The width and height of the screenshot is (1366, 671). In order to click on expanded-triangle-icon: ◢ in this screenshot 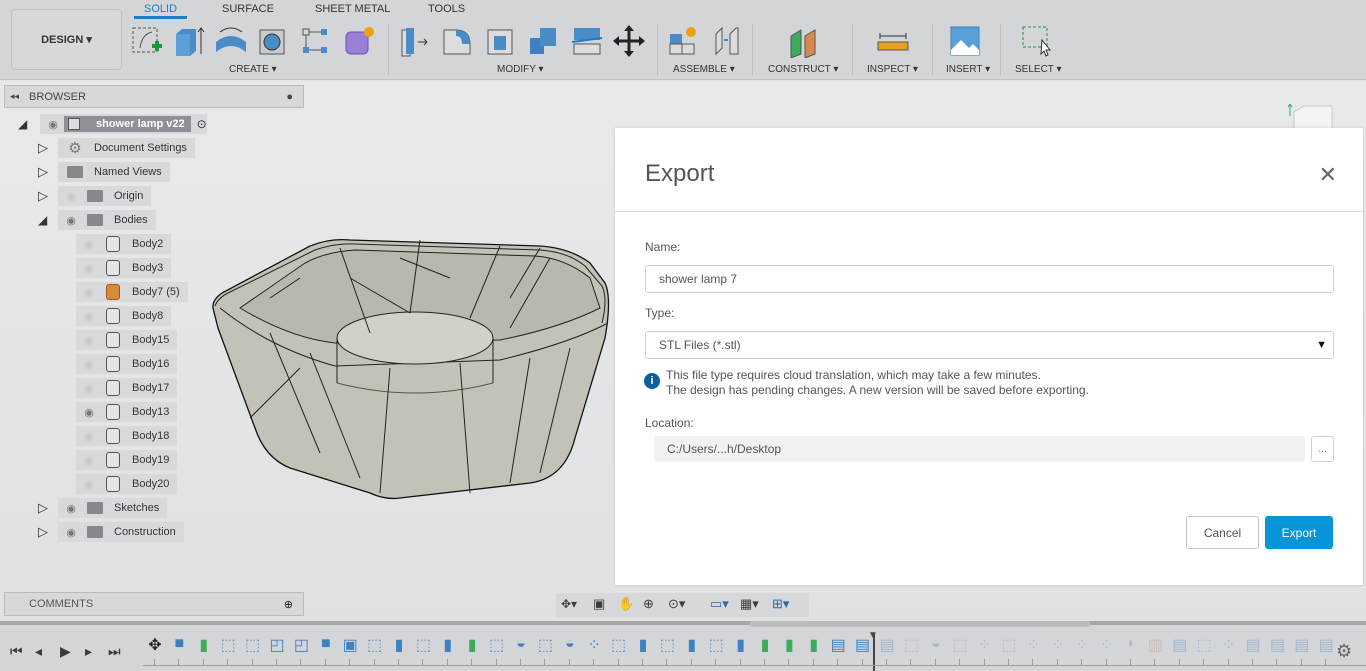, I will do `click(29, 124)`.